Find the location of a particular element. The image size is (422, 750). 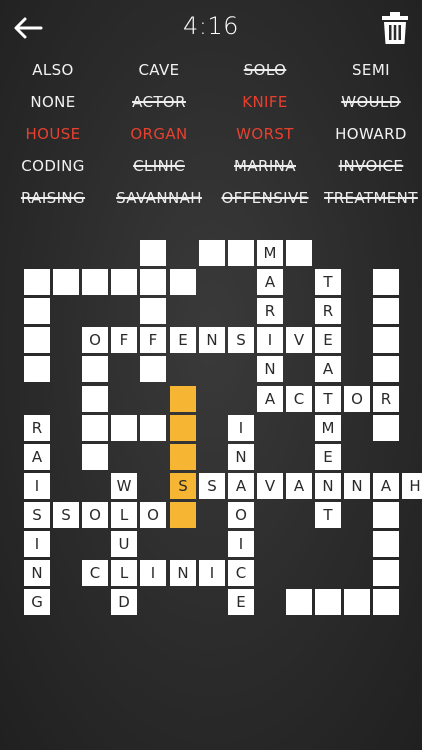

grid-cell: H is located at coordinates (412, 486).